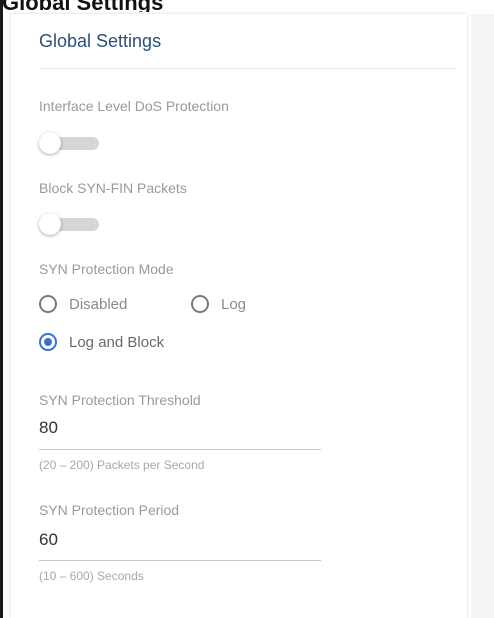 This screenshot has height=618, width=494. I want to click on radio-log-and-block: Log and Block, so click(101, 342).